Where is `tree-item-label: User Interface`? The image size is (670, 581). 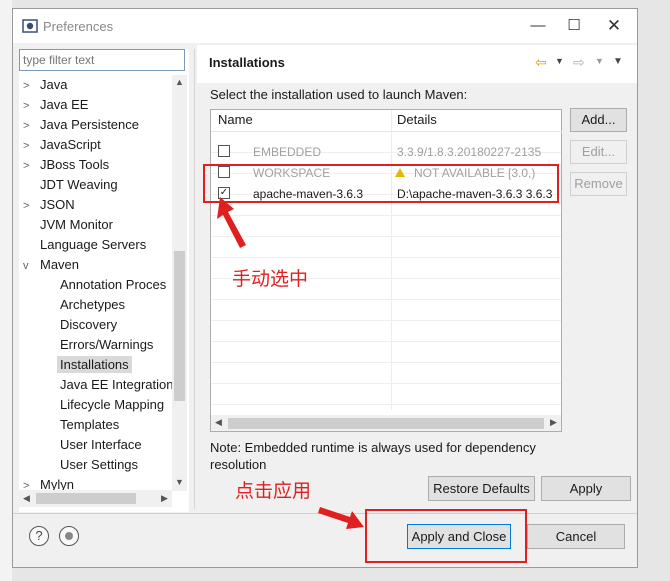 tree-item-label: User Interface is located at coordinates (101, 444).